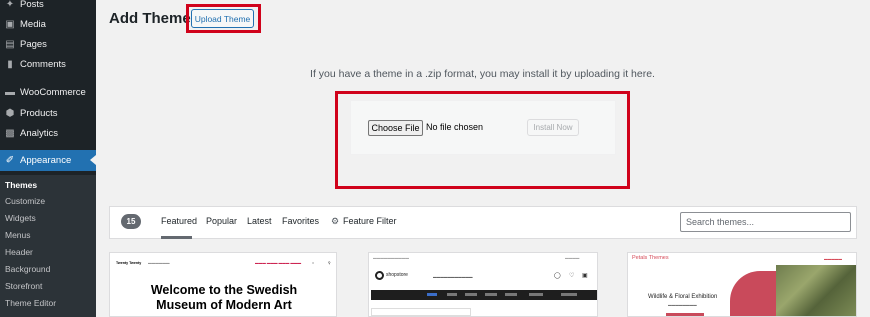 The image size is (870, 317). I want to click on file-status-text: No file chosen, so click(455, 127).